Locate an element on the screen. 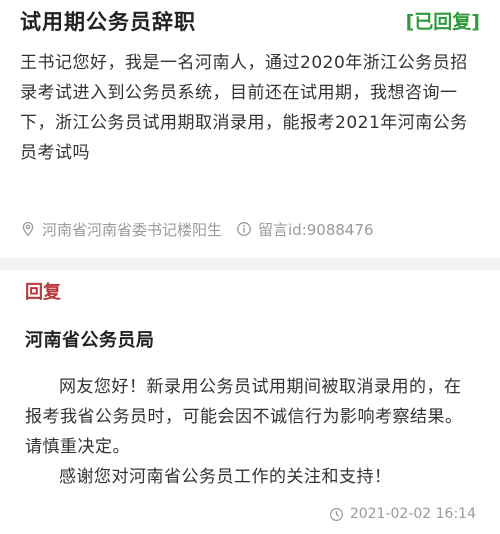 The width and height of the screenshot is (500, 534). location-text: 河南省河南省委书记楼阳生 is located at coordinates (132, 229).